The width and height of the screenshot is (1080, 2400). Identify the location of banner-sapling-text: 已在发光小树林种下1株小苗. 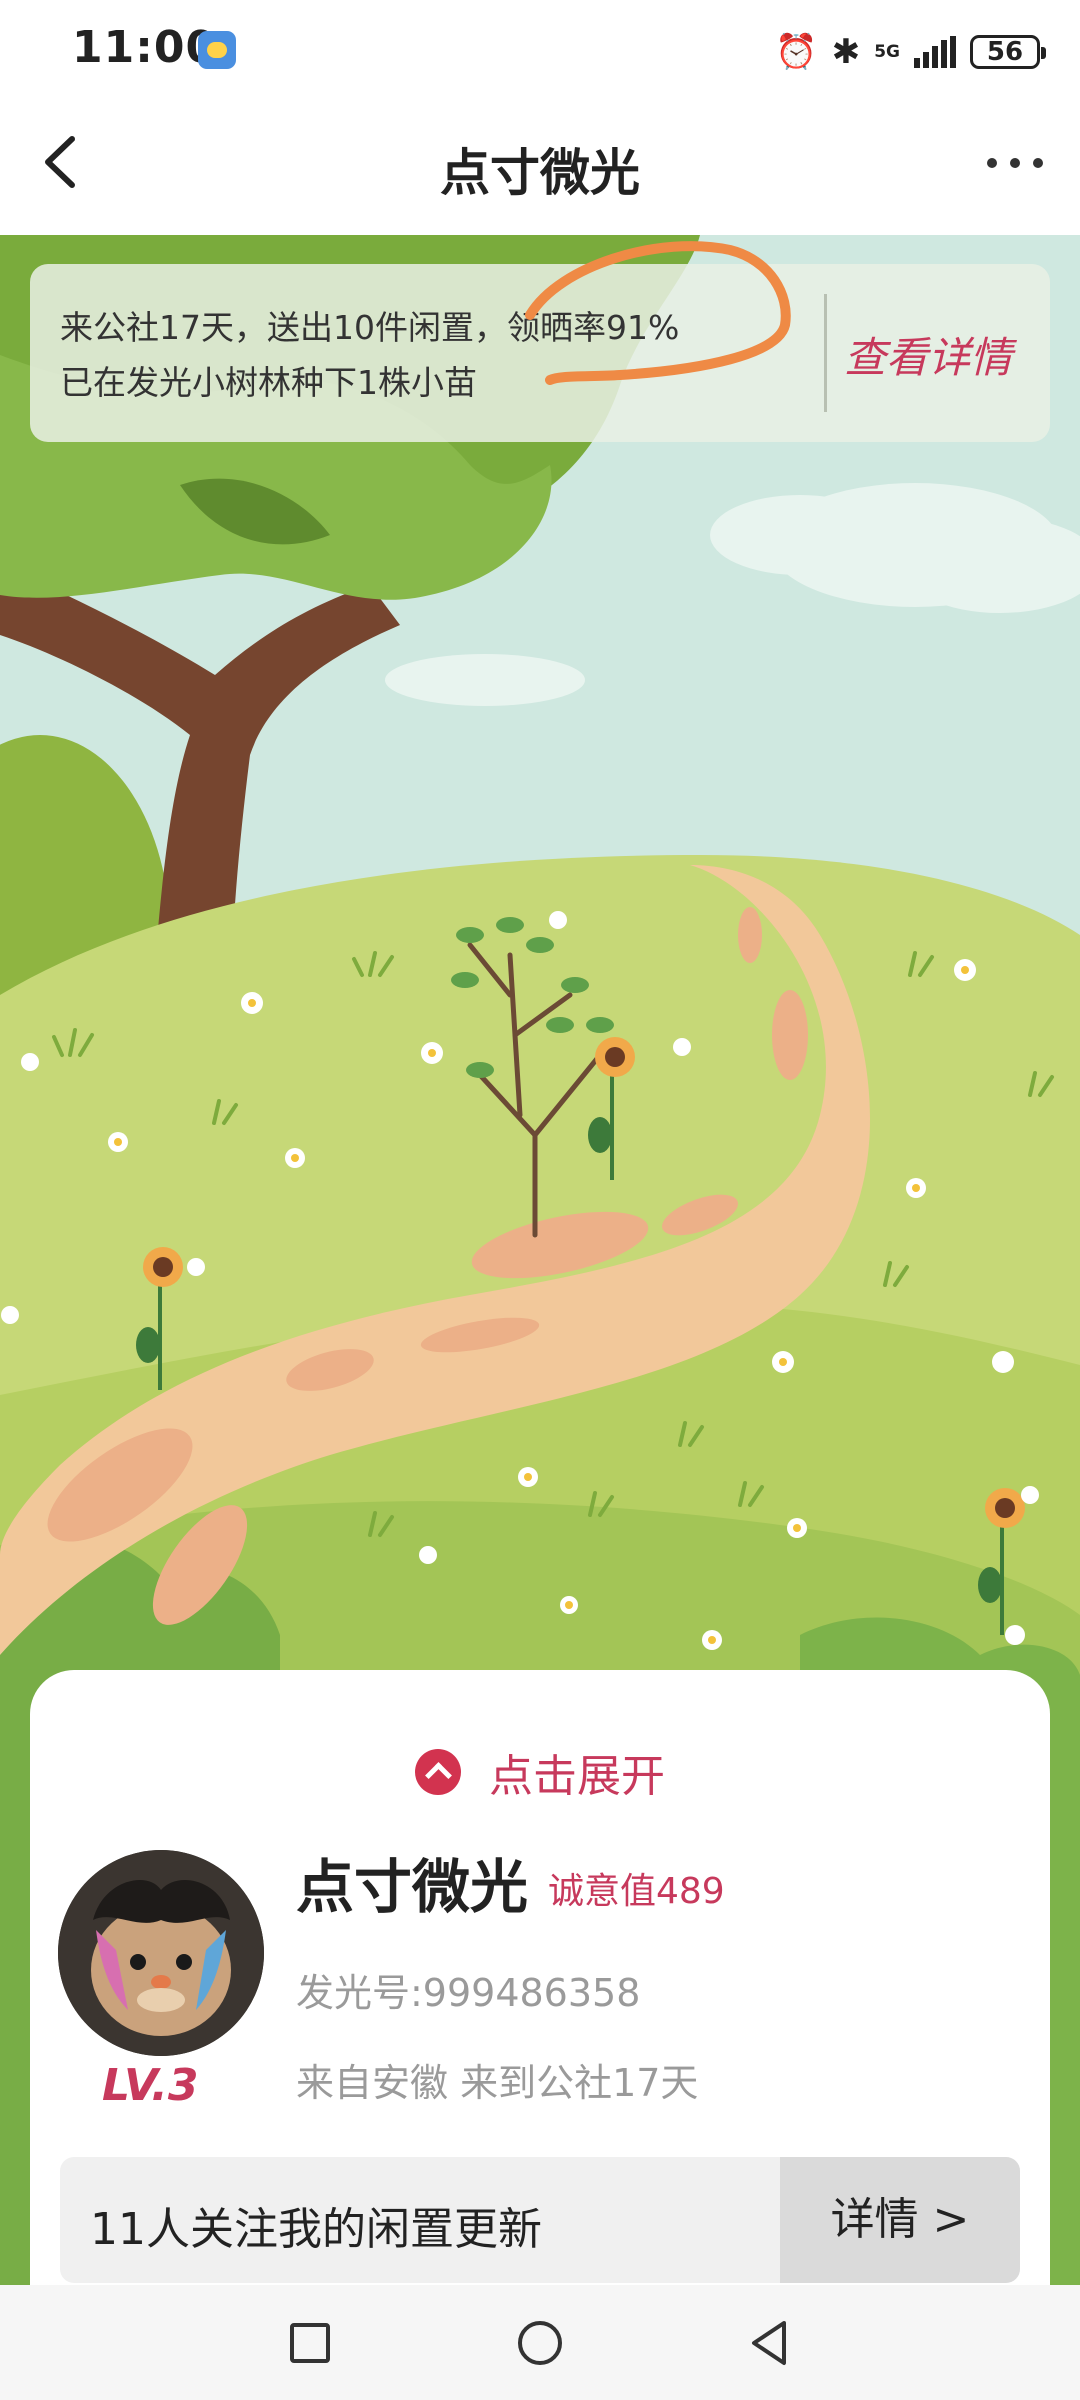
(268, 382).